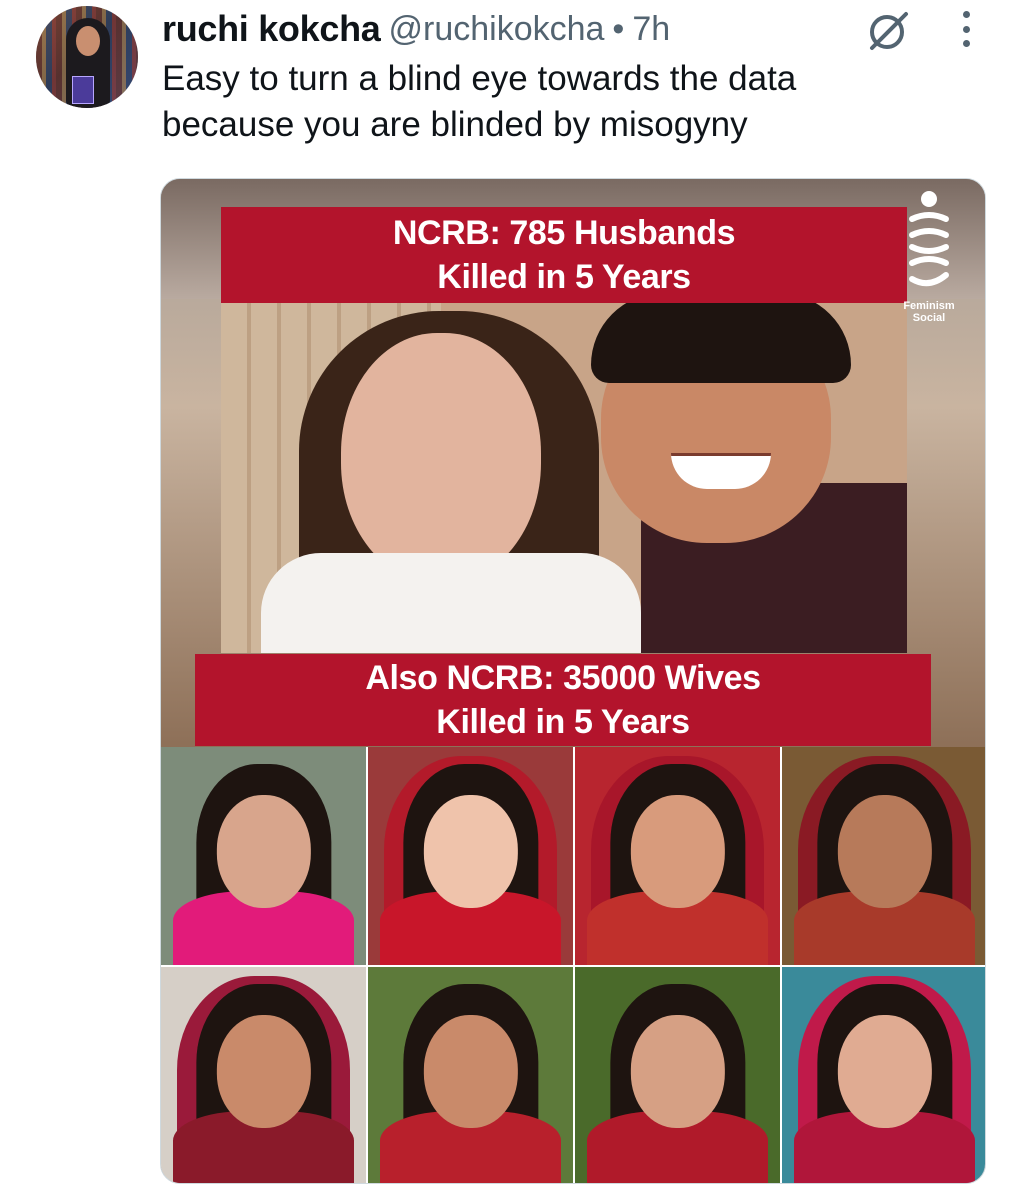 This screenshot has height=1200, width=1018. What do you see at coordinates (651, 29) in the screenshot?
I see `post-time: 7h` at bounding box center [651, 29].